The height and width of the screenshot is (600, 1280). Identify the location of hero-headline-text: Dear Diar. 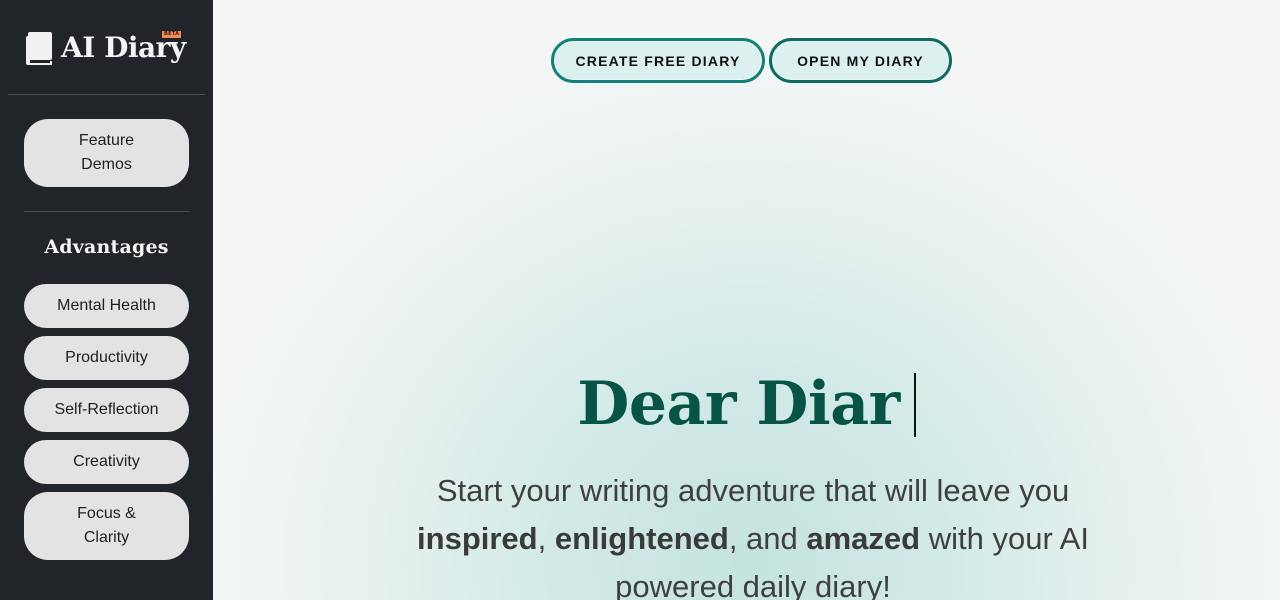
(738, 404).